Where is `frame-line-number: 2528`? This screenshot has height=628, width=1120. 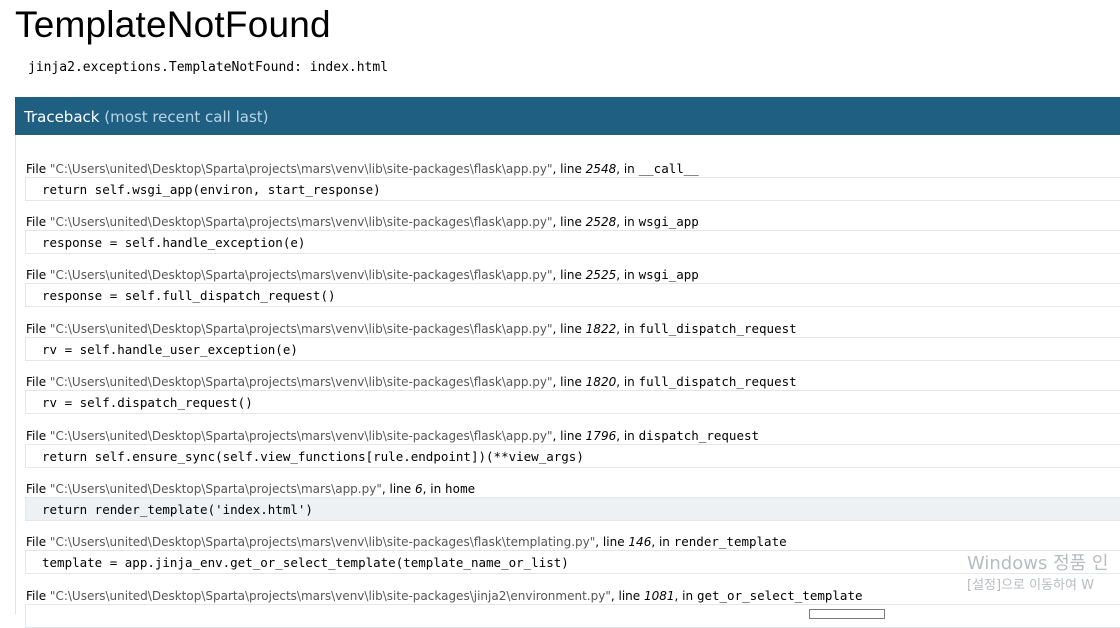 frame-line-number: 2528 is located at coordinates (601, 222).